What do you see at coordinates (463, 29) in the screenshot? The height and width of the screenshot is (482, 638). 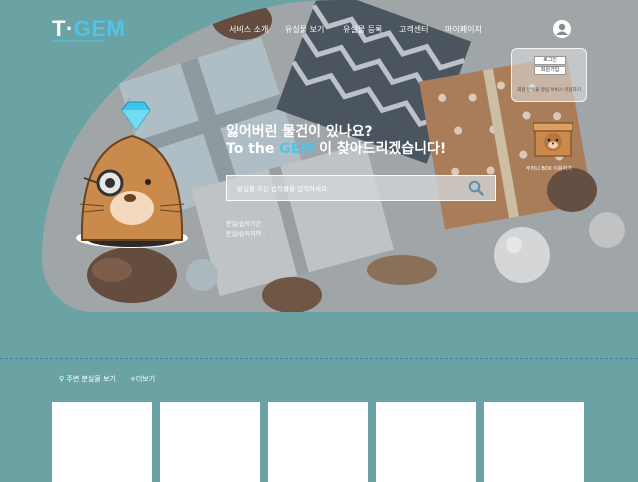 I see `nav-item-my-page: 마이페이지` at bounding box center [463, 29].